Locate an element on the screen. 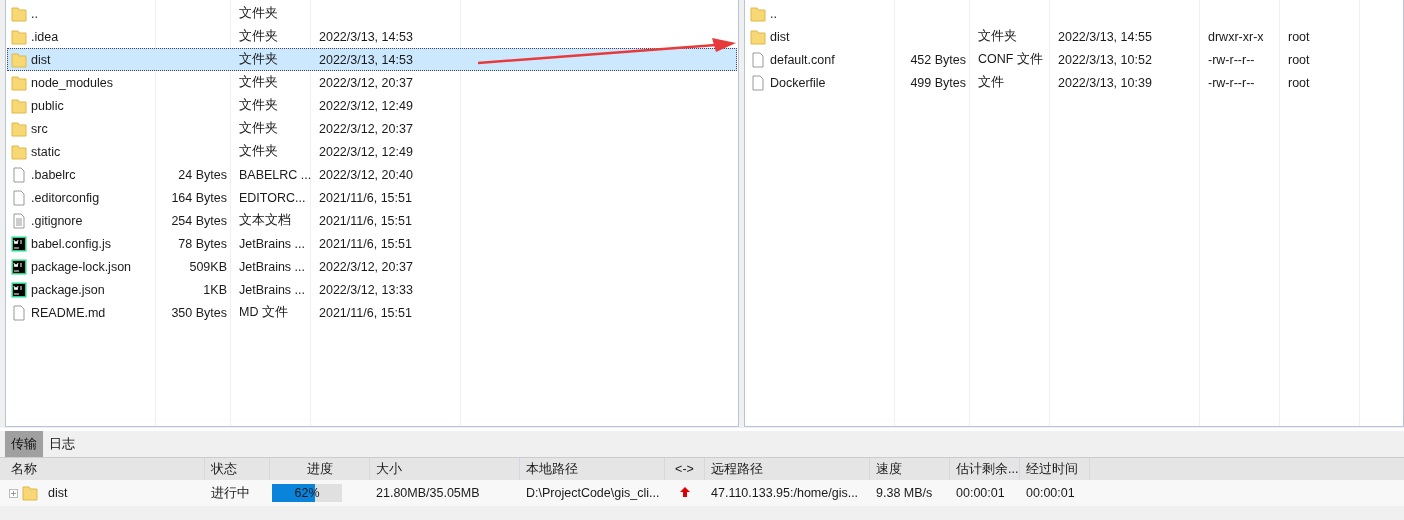  transfer-name: dist is located at coordinates (58, 493).